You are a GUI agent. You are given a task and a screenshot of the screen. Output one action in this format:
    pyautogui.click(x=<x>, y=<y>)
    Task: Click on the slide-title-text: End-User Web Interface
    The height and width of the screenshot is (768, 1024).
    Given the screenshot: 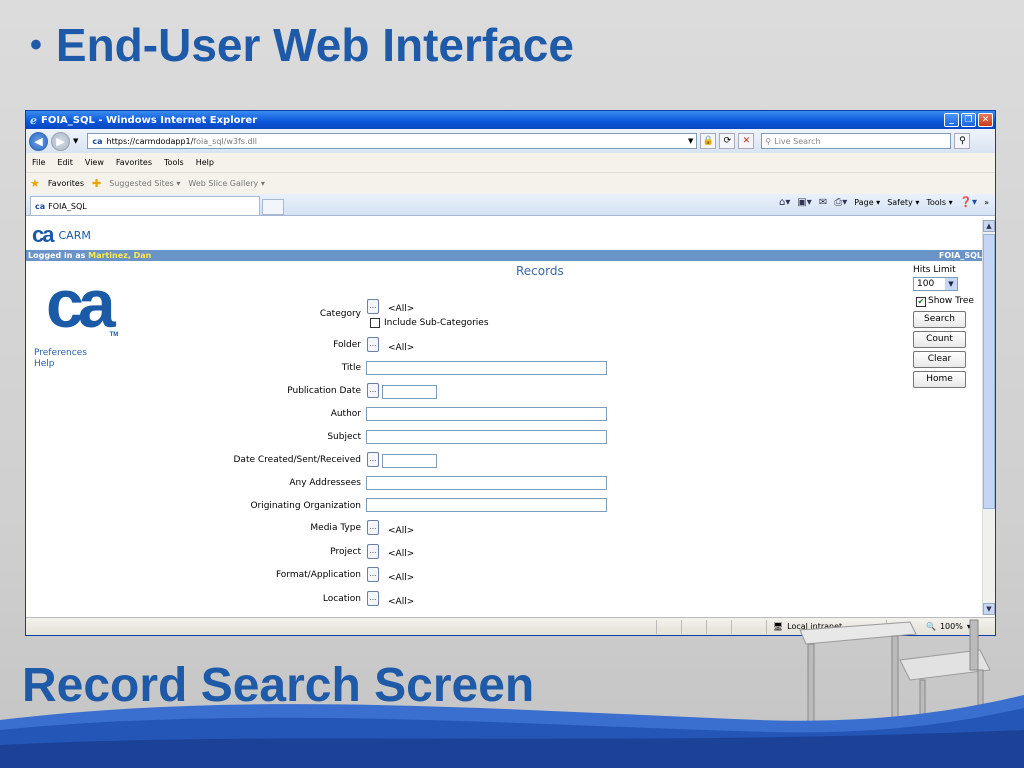 What is the action you would take?
    pyautogui.click(x=314, y=45)
    